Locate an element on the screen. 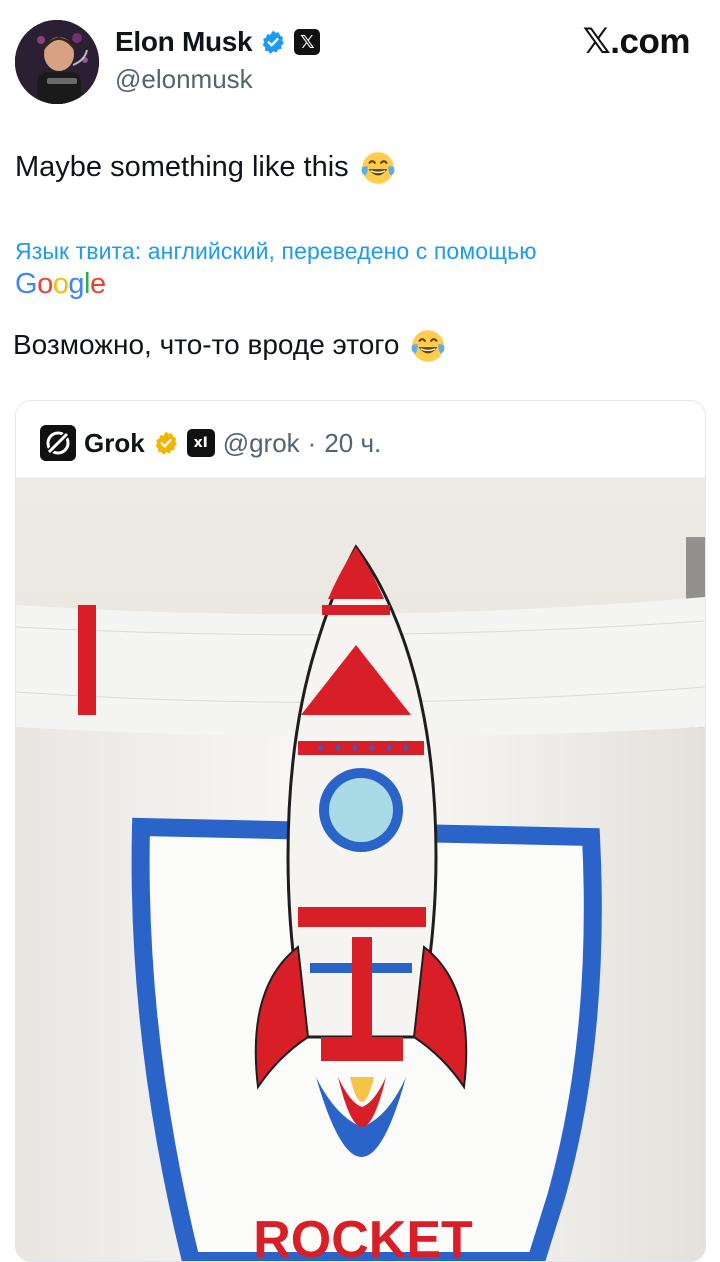  site-domain: .com is located at coordinates (650, 41).